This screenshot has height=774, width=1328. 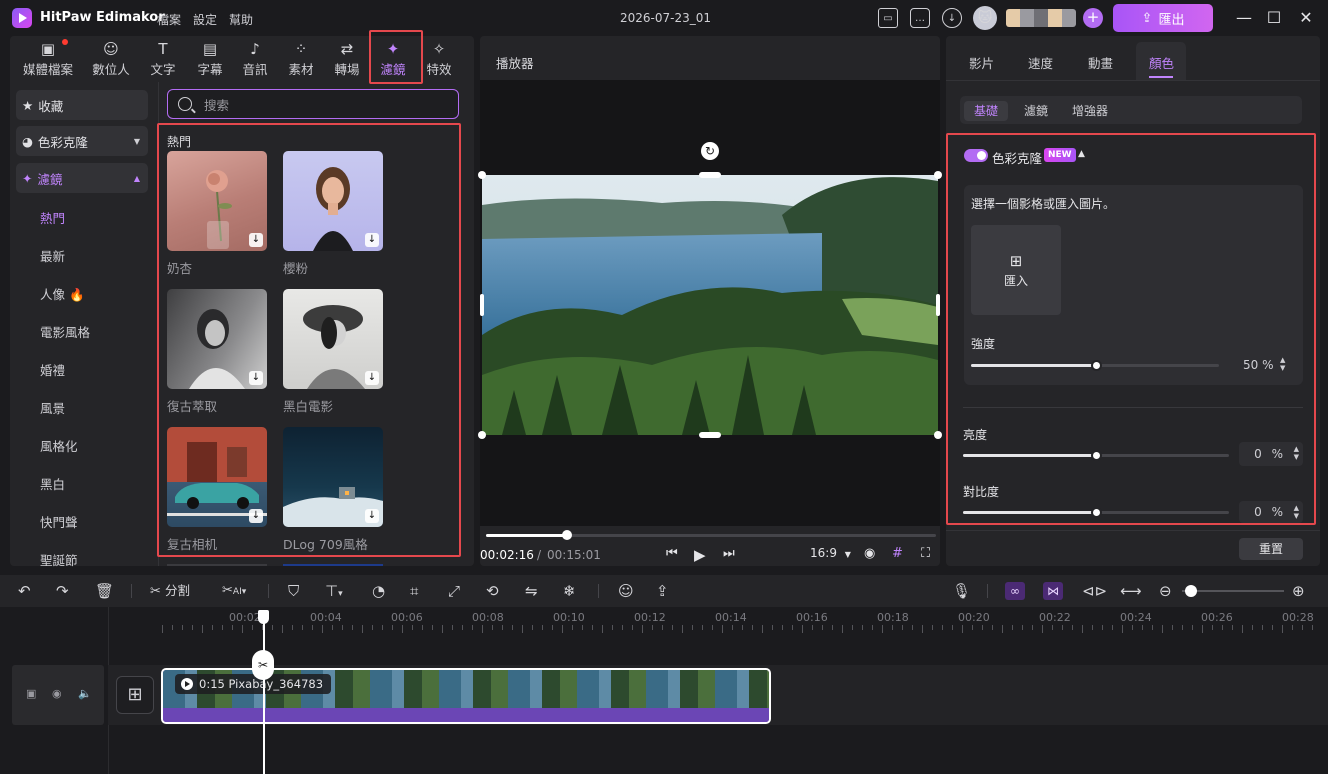 What do you see at coordinates (347, 59) in the screenshot?
I see `tab-transition: ⇄ 轉場` at bounding box center [347, 59].